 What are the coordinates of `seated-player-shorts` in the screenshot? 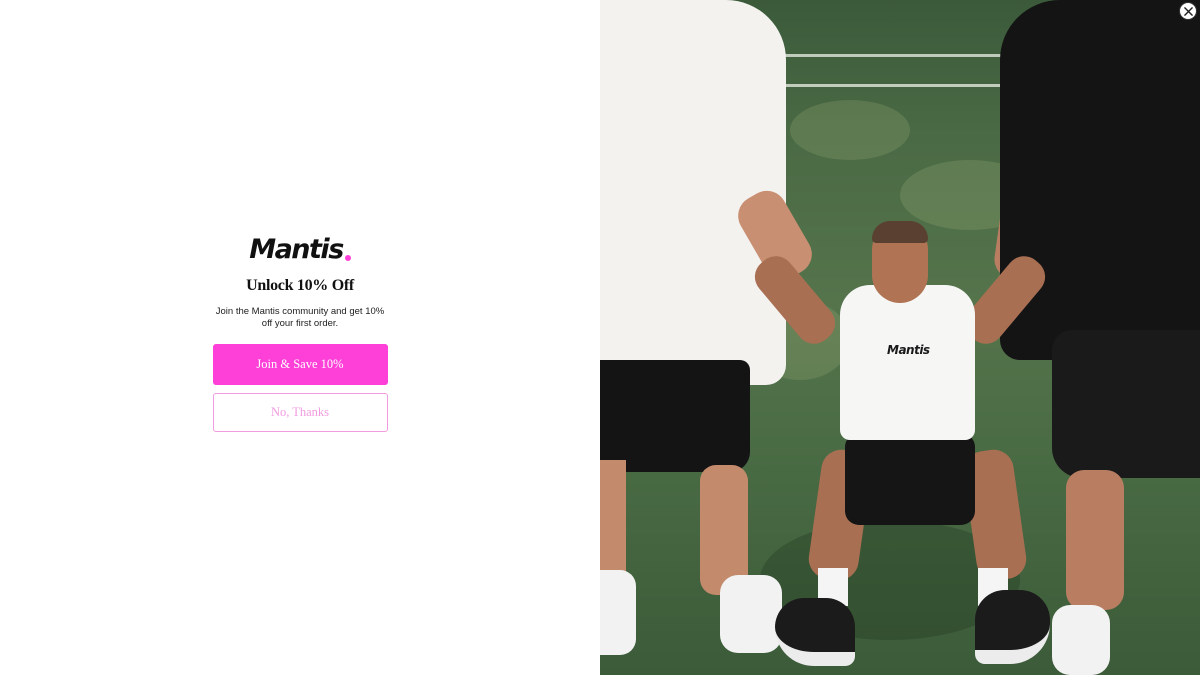 It's located at (910, 479).